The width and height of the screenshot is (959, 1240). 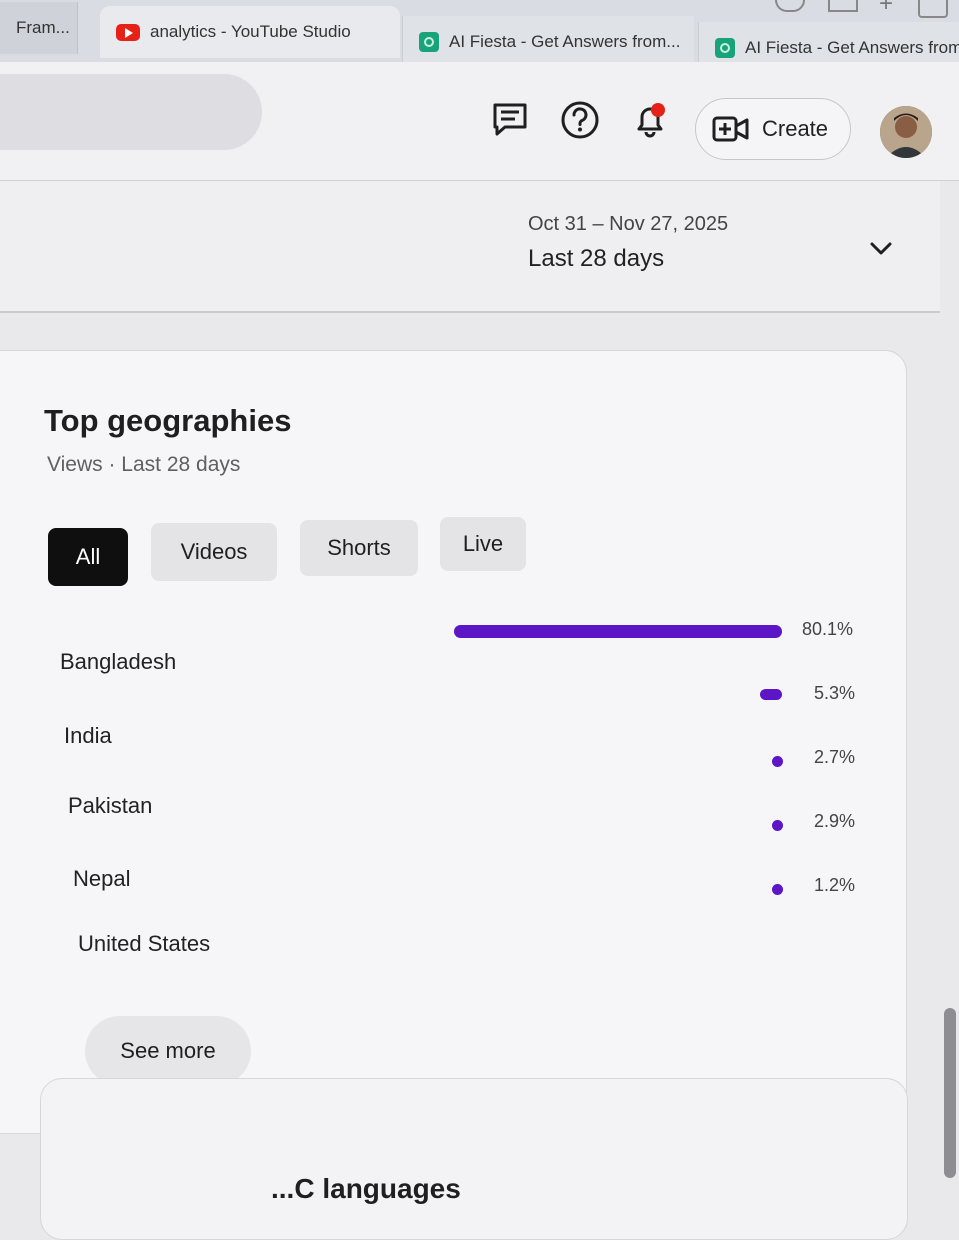 I want to click on date-range-dates: Oct 31 – Nov 27, 2025, so click(x=628, y=224).